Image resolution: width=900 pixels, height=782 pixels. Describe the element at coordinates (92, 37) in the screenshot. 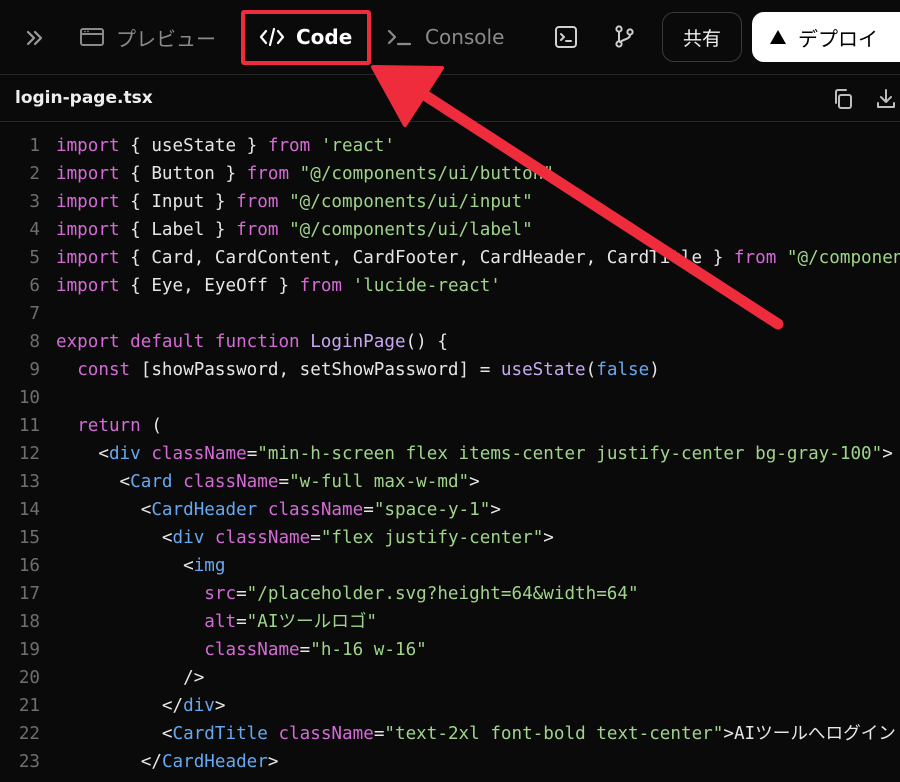

I see `browser-window-icon` at that location.